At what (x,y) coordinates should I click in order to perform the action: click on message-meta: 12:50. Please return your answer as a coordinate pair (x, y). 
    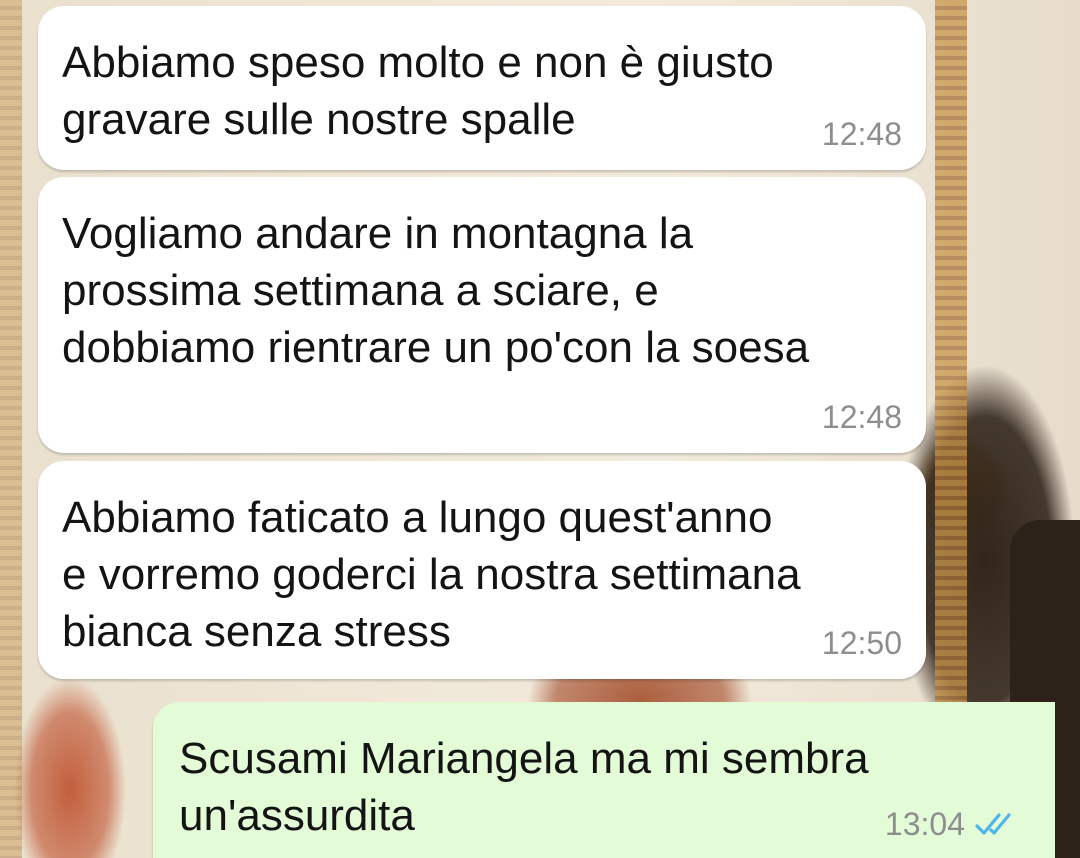
    Looking at the image, I should click on (862, 643).